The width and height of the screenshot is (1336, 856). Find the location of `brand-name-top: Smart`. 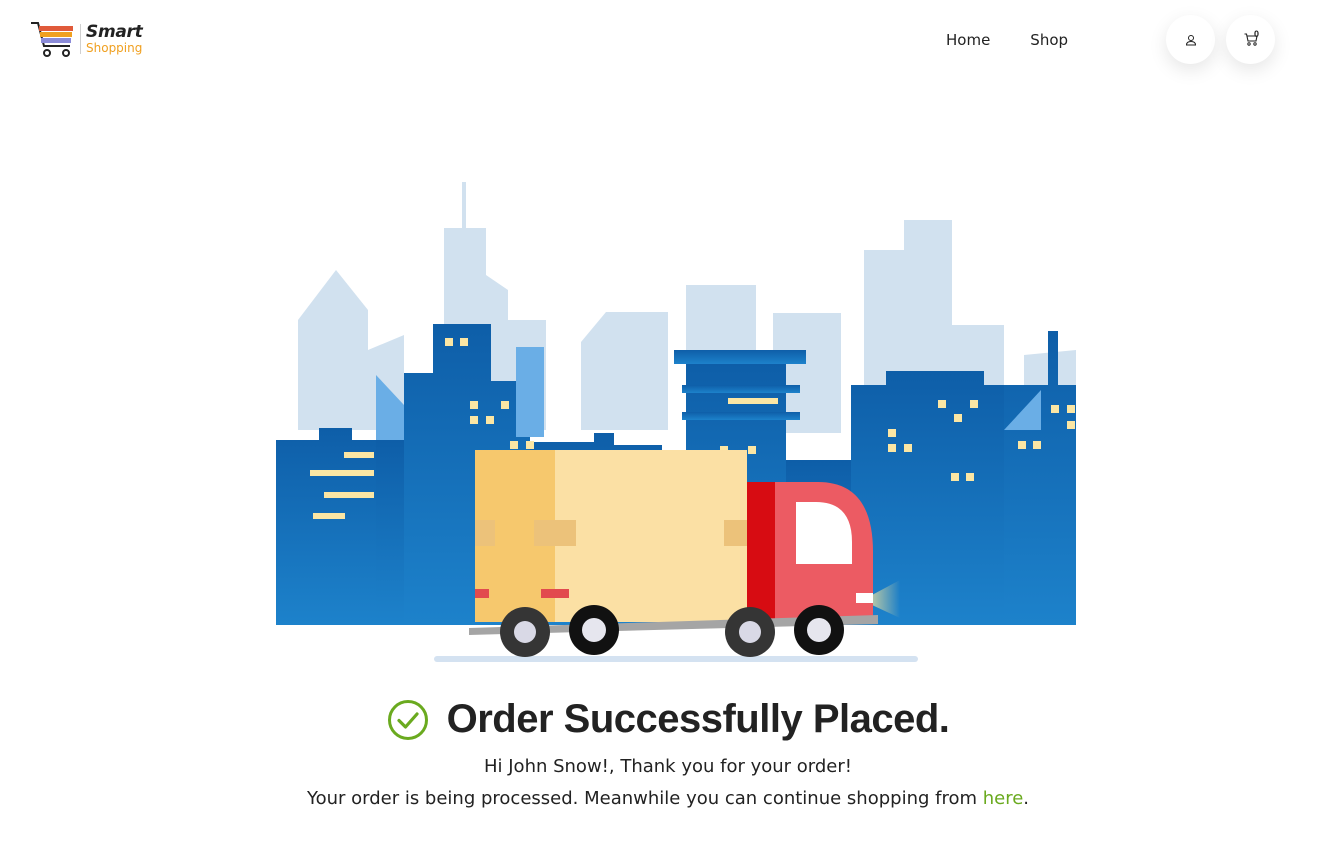

brand-name-top: Smart is located at coordinates (114, 32).